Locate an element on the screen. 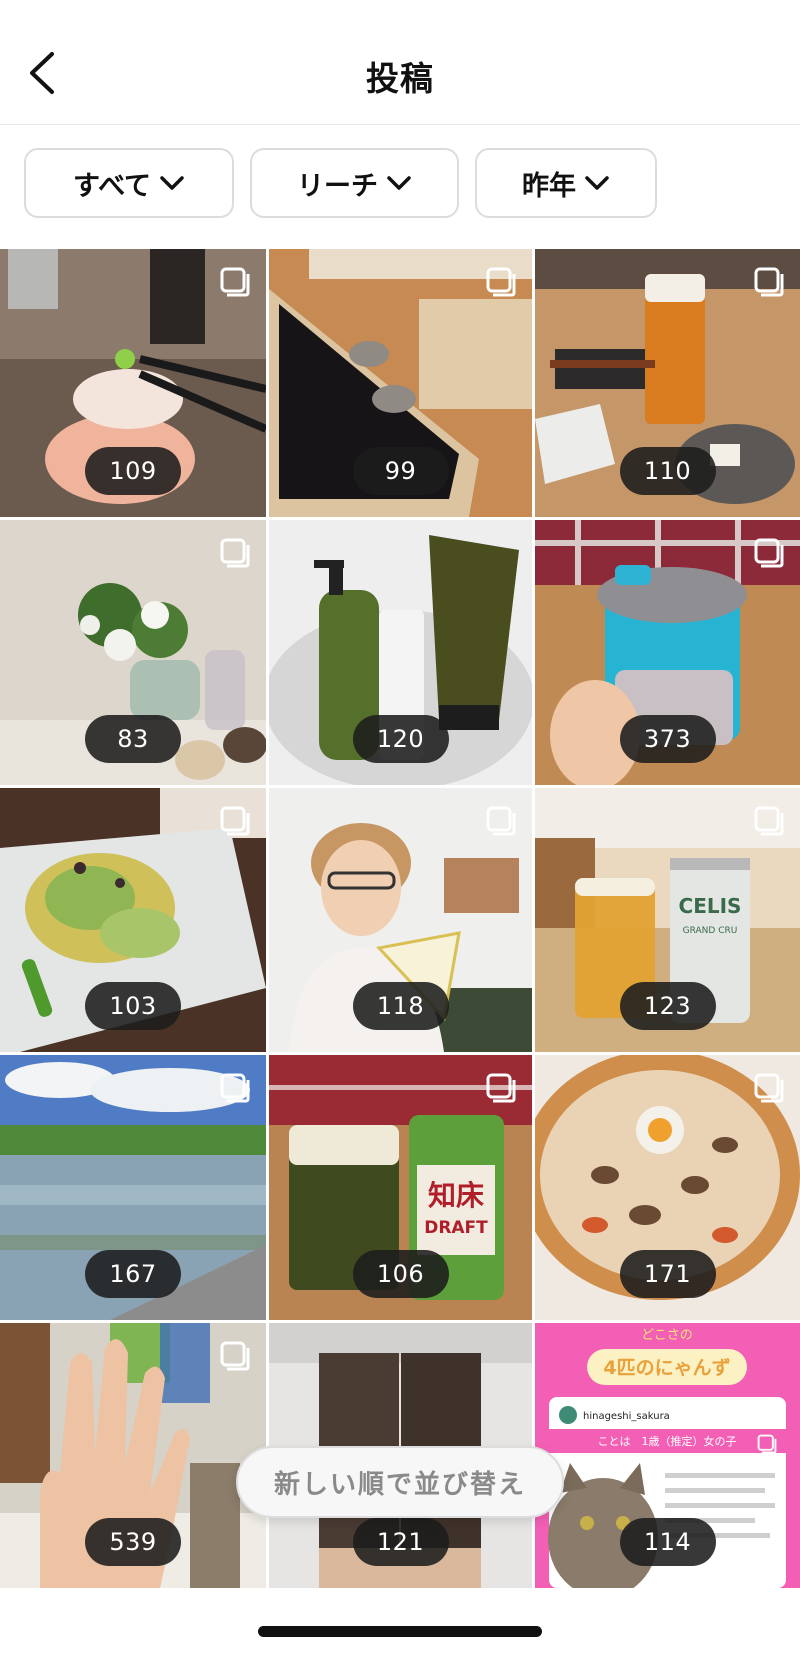 This screenshot has width=800, height=1655. reach-count-badge: 110 is located at coordinates (667, 471).